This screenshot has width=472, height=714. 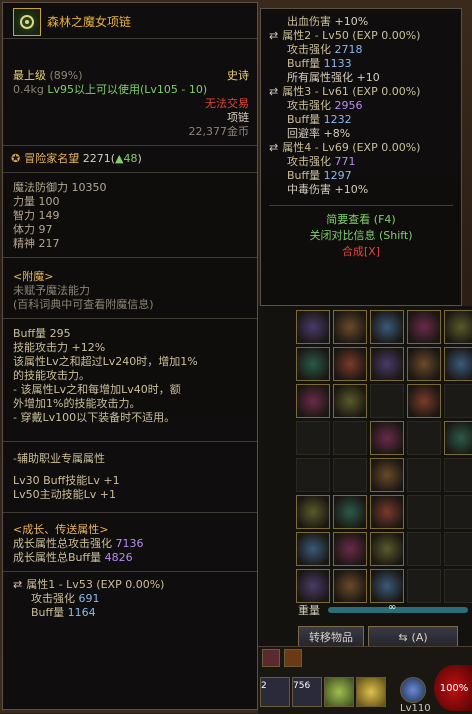 What do you see at coordinates (99, 158) in the screenshot?
I see `fame-value: 2271(` at bounding box center [99, 158].